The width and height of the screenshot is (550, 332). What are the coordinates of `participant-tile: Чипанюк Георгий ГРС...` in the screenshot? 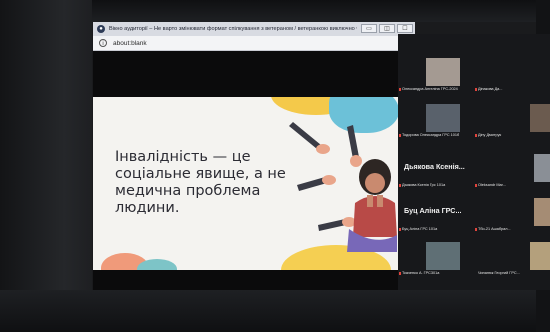 It's located at (512, 258).